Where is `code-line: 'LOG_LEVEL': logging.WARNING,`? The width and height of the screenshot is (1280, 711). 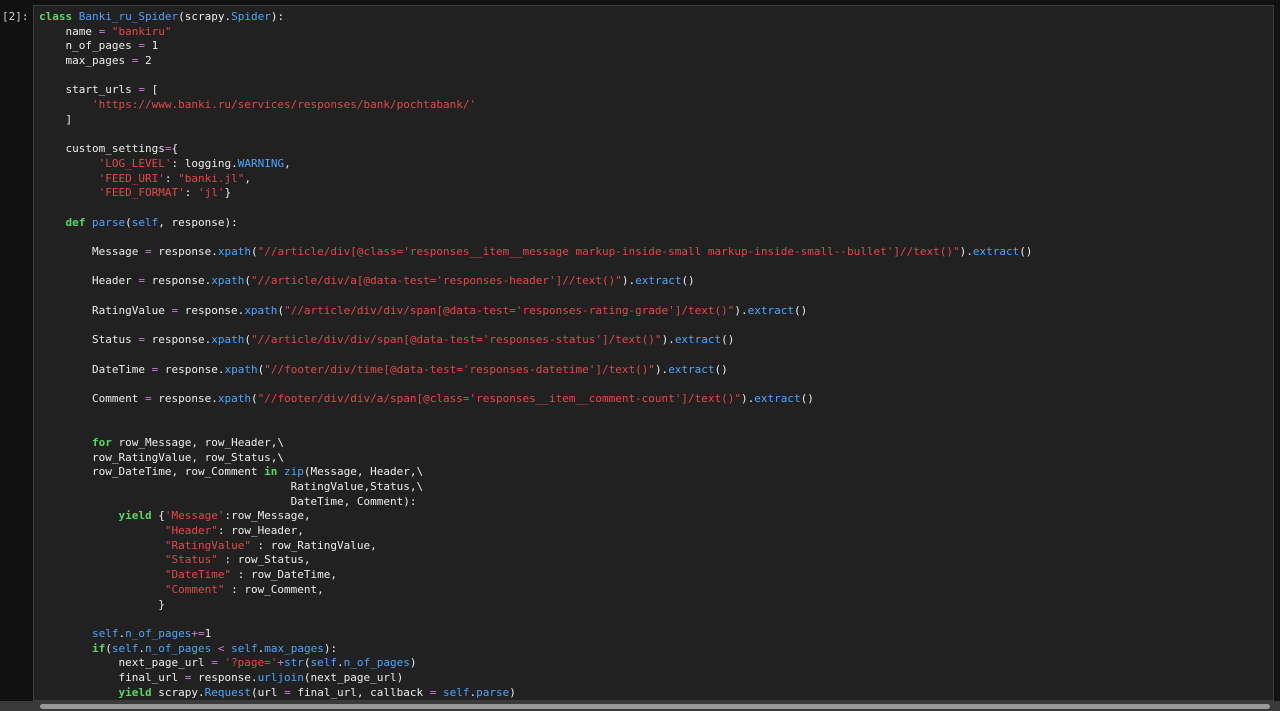
code-line: 'LOG_LEVEL': logging.WARNING, is located at coordinates (535, 164).